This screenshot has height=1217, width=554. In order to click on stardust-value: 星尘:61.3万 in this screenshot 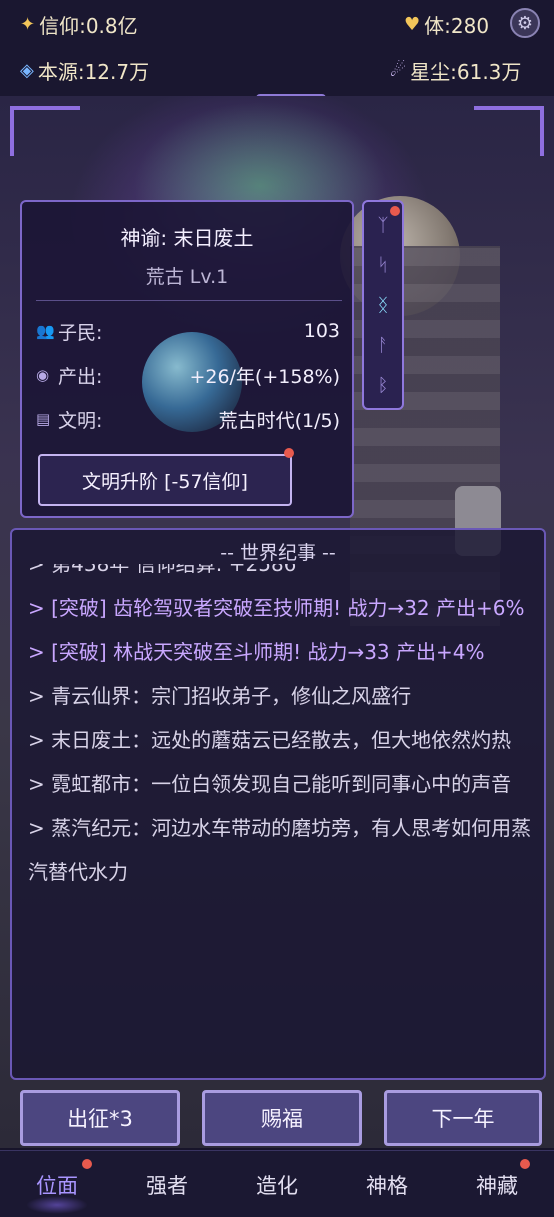, I will do `click(466, 72)`.